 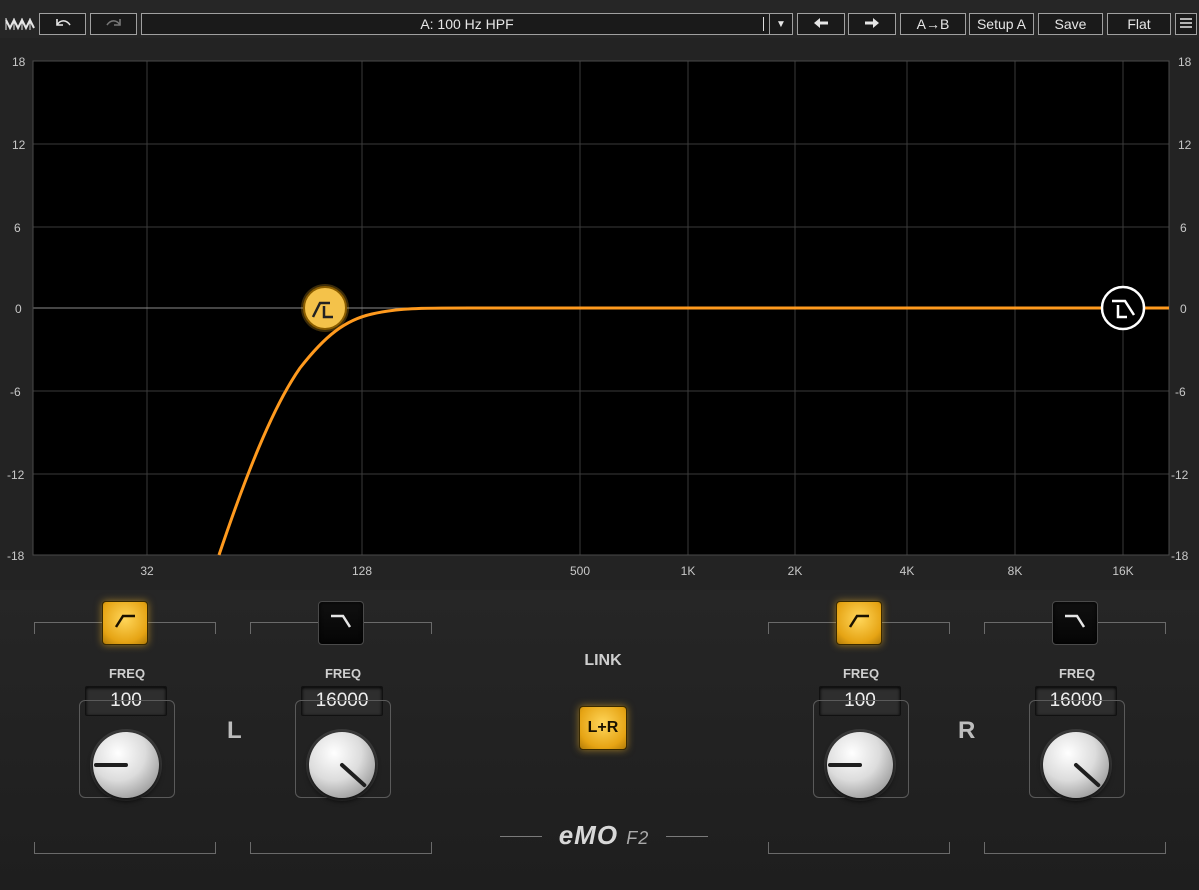 I want to click on save-label: Save, so click(x=1070, y=24).